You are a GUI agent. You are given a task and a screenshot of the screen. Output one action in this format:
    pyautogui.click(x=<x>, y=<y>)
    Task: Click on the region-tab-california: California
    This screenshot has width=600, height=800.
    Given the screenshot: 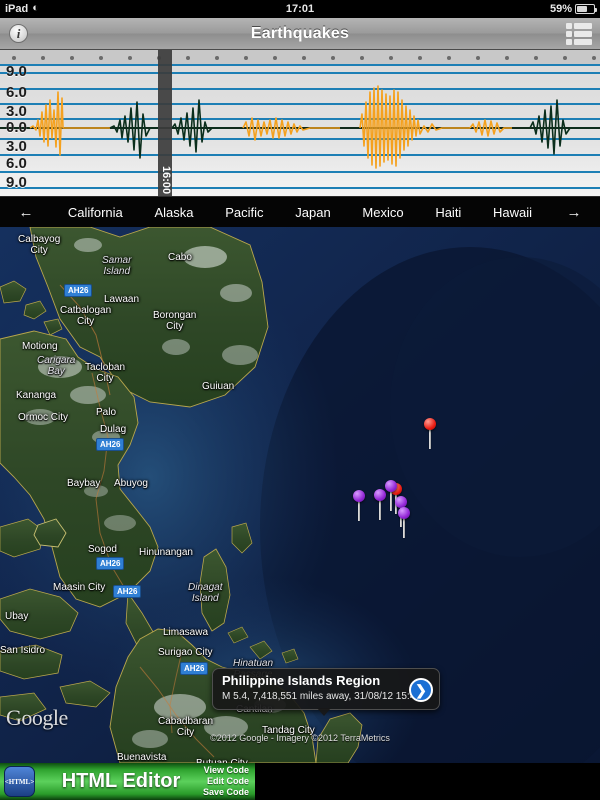 What is the action you would take?
    pyautogui.click(x=95, y=212)
    